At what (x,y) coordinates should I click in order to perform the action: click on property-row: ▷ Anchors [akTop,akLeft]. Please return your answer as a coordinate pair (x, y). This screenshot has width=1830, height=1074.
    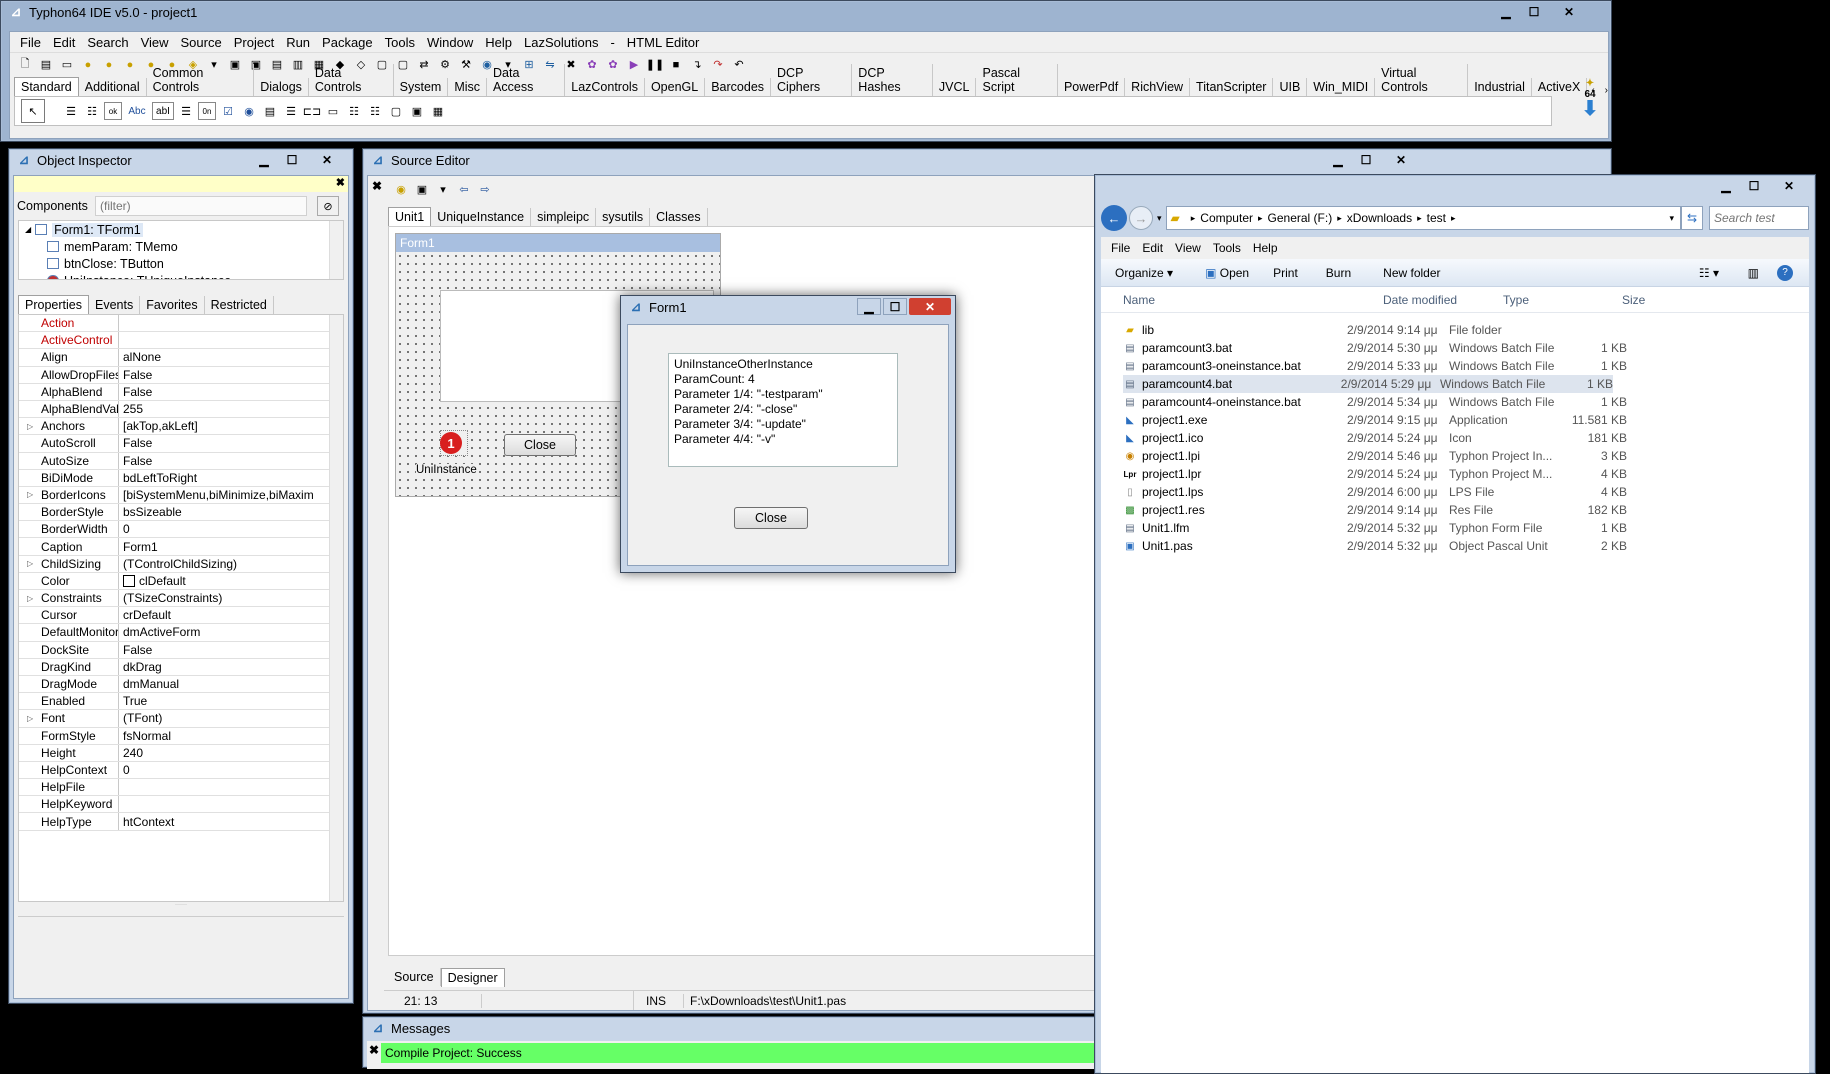
    Looking at the image, I should click on (181, 427).